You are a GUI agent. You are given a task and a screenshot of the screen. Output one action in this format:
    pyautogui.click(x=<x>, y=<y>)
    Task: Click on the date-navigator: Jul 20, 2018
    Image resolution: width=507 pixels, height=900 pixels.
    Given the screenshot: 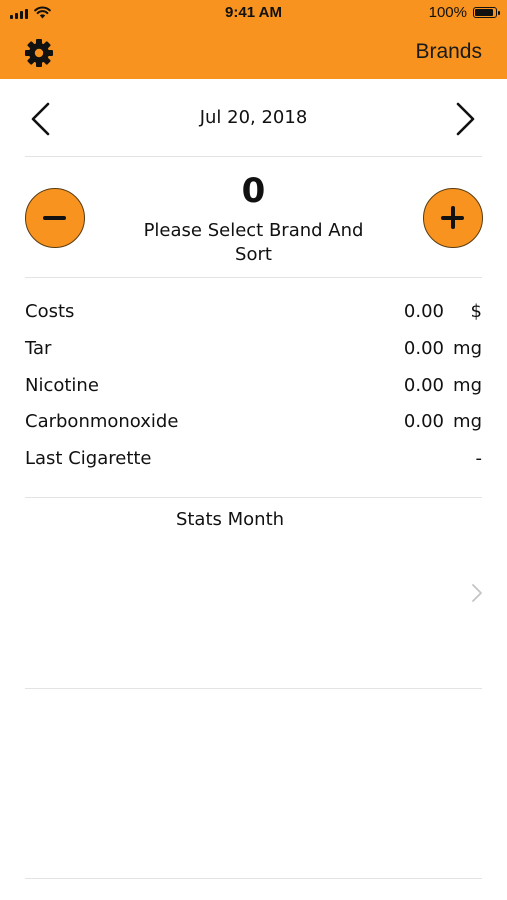 What is the action you would take?
    pyautogui.click(x=253, y=118)
    